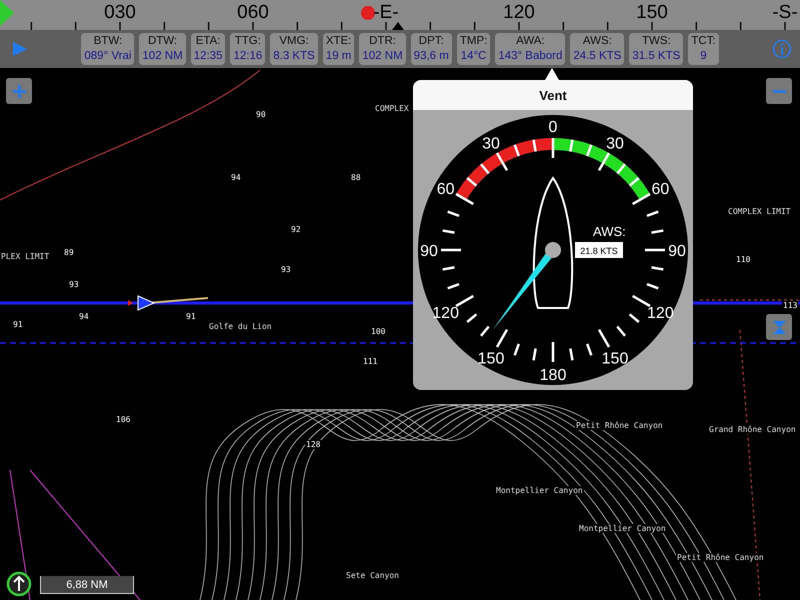  What do you see at coordinates (123, 419) in the screenshot?
I see `depth-sounding: 106` at bounding box center [123, 419].